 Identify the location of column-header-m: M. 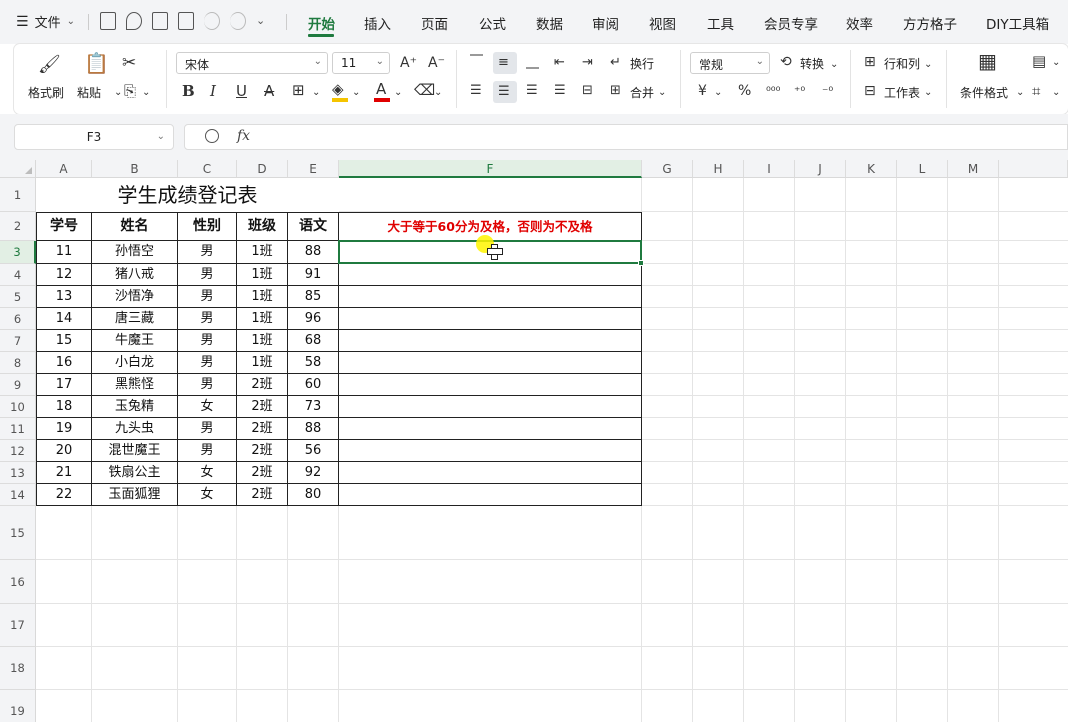
(973, 169).